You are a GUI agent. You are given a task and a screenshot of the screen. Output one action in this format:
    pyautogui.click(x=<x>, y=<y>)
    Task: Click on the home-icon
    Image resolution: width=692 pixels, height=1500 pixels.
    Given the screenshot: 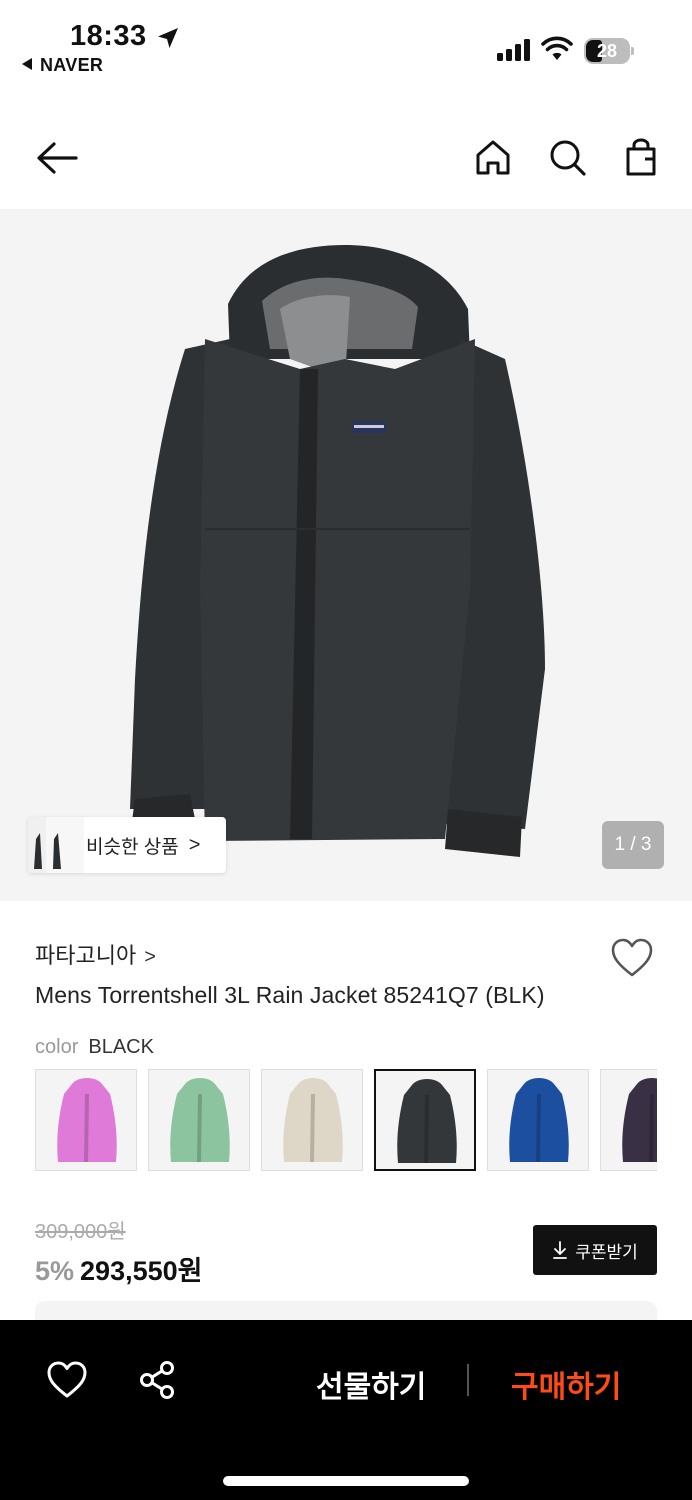 What is the action you would take?
    pyautogui.click(x=493, y=157)
    